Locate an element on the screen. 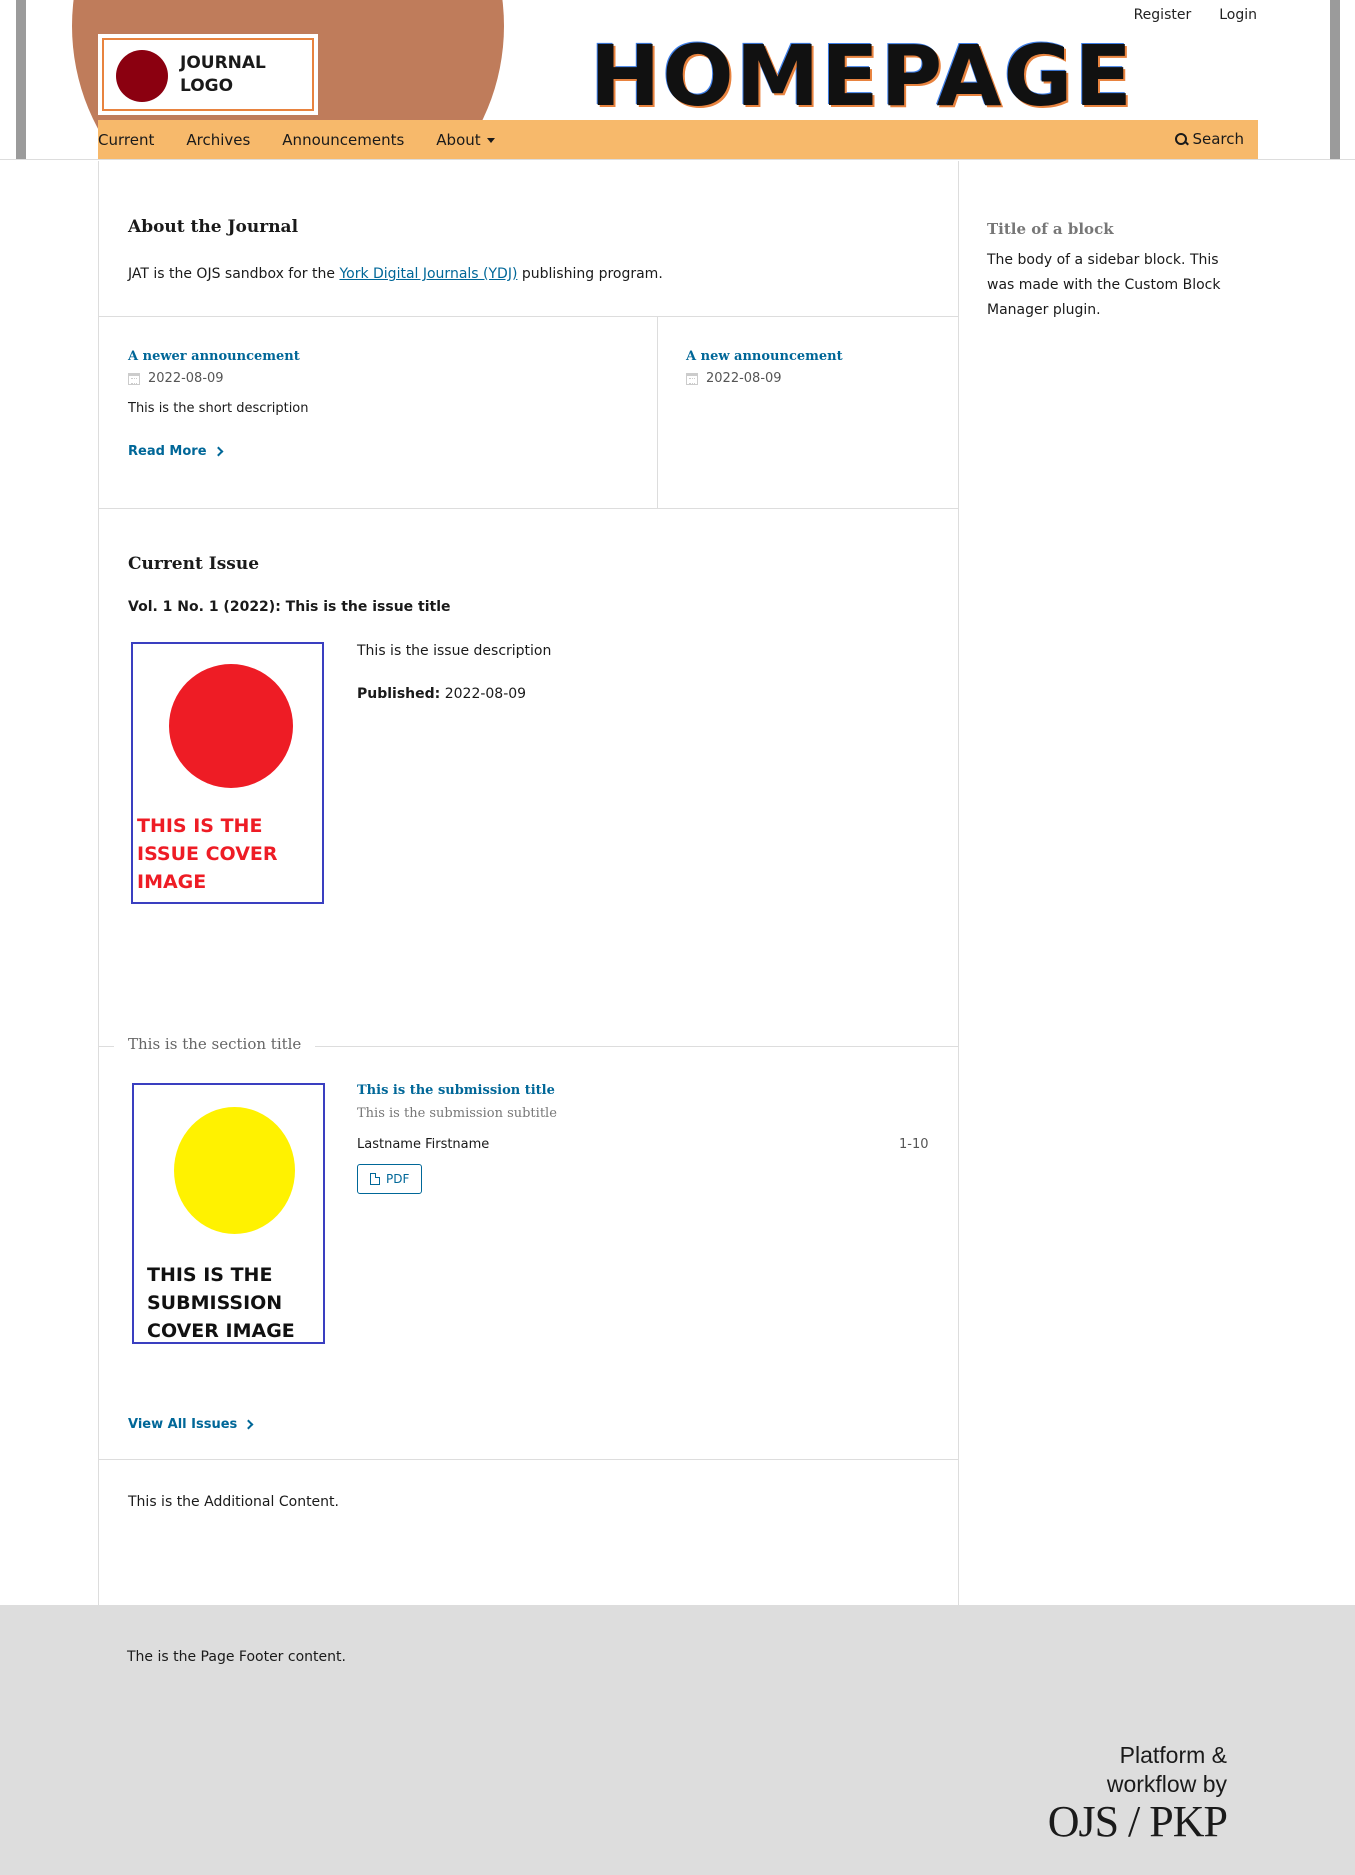 The height and width of the screenshot is (1875, 1355). about-heading: About the Journal is located at coordinates (213, 227).